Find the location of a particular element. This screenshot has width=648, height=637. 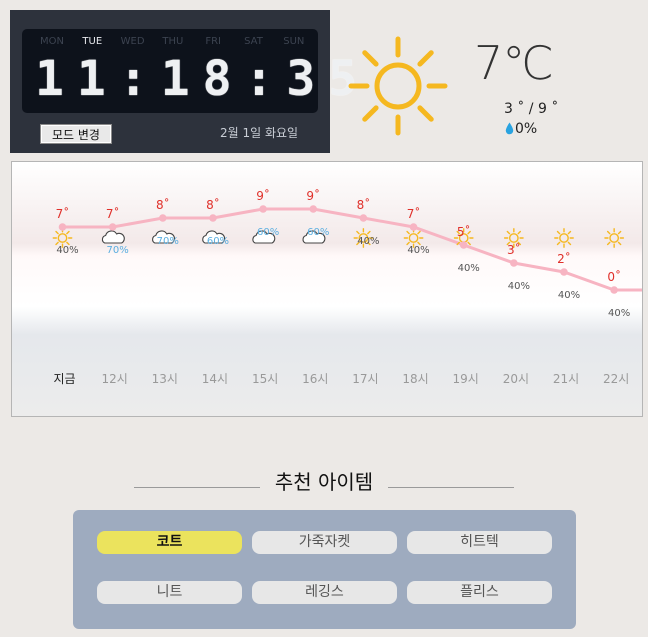

title-divider-right is located at coordinates (451, 487).